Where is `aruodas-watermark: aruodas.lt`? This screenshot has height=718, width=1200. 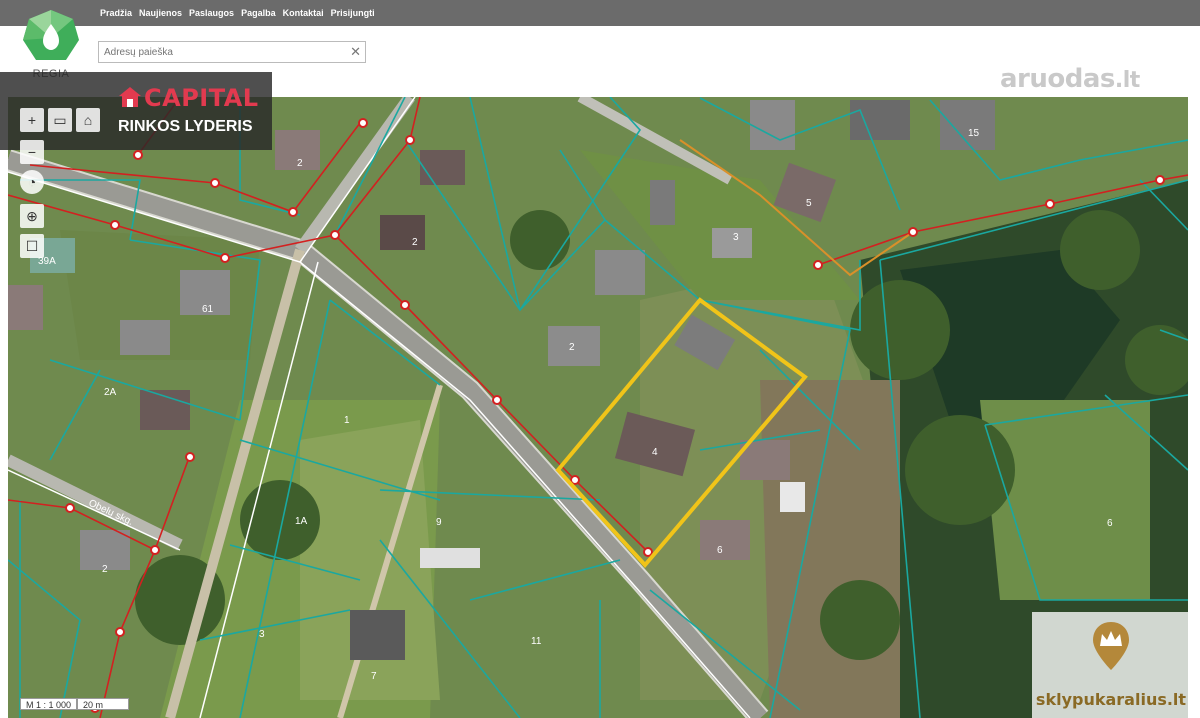
aruodas-watermark: aruodas.lt is located at coordinates (1070, 79).